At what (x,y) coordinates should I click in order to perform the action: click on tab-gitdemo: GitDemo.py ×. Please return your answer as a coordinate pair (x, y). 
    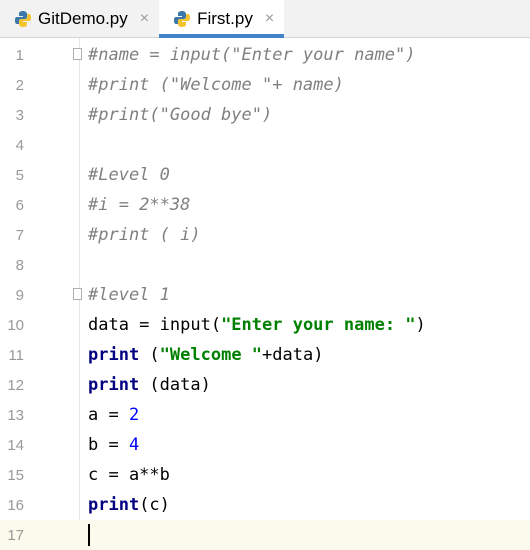
    Looking at the image, I should click on (79, 18).